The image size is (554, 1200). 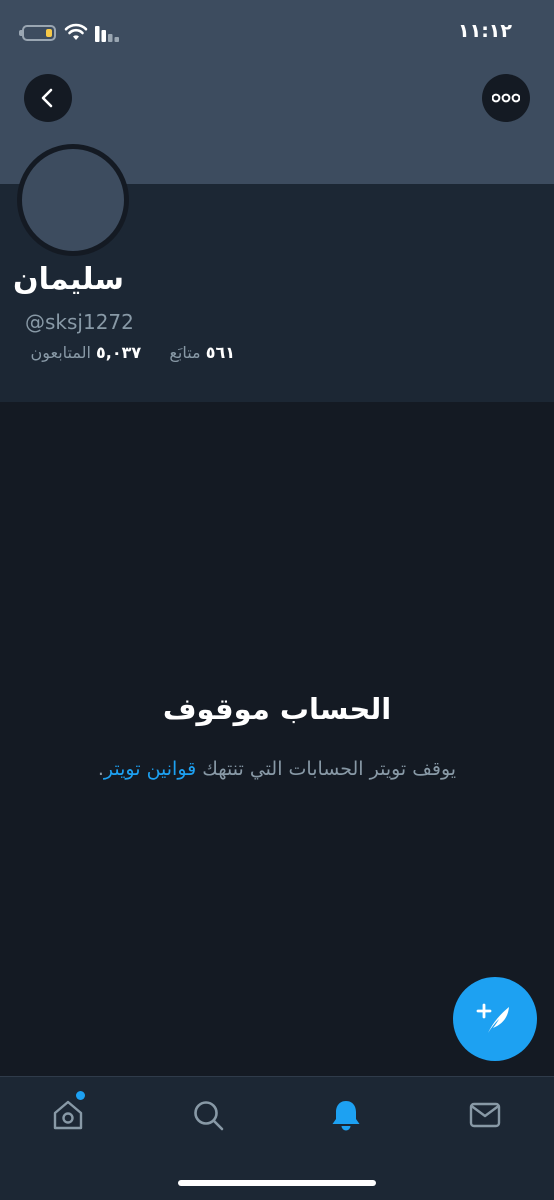 What do you see at coordinates (80, 1095) in the screenshot?
I see `new-content-dot` at bounding box center [80, 1095].